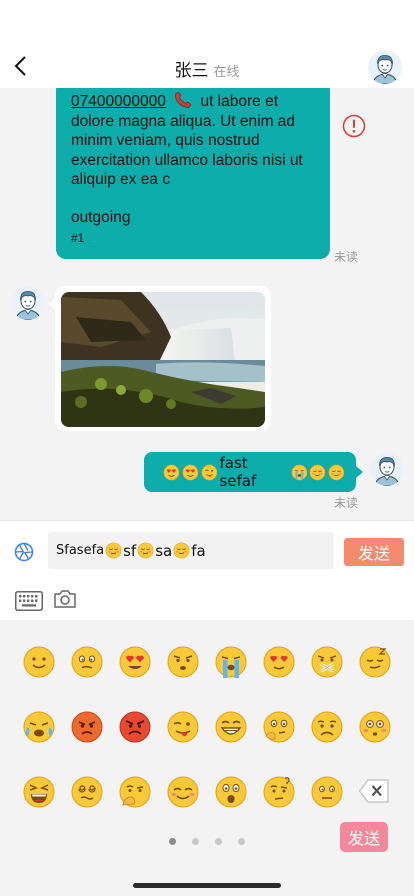 The image size is (414, 896). I want to click on neutral-emoji-icon, so click(327, 792).